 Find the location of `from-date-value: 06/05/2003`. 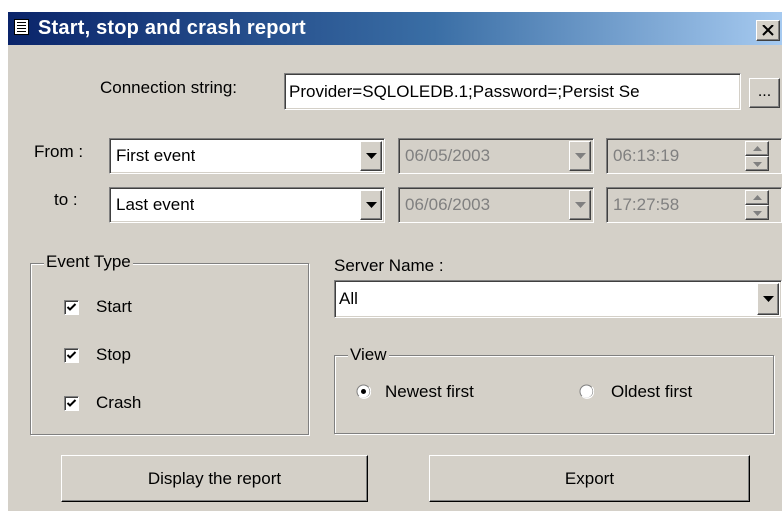

from-date-value: 06/05/2003 is located at coordinates (448, 155).